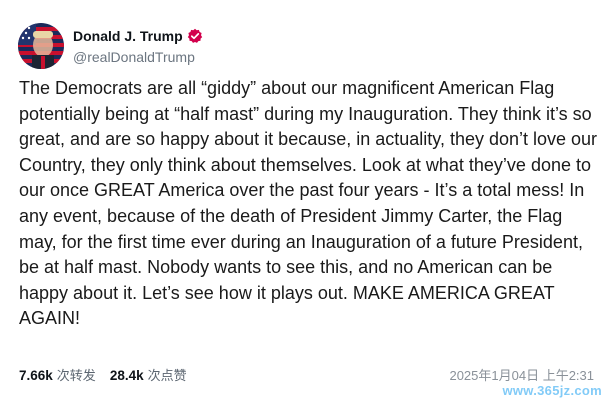  I want to click on post-timestamp: 2025年1月04日 上午2:31, so click(521, 374).